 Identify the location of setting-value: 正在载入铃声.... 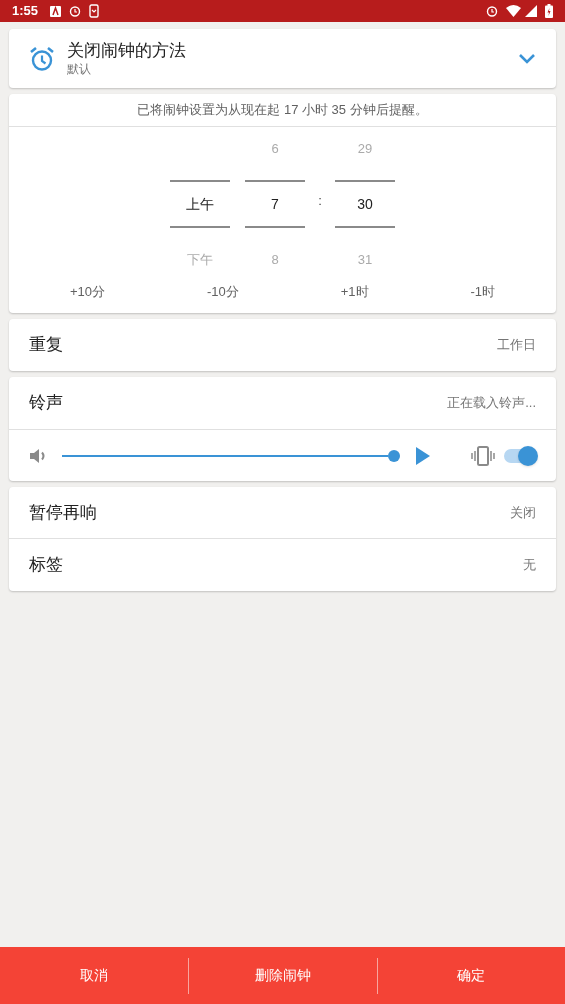
(491, 403).